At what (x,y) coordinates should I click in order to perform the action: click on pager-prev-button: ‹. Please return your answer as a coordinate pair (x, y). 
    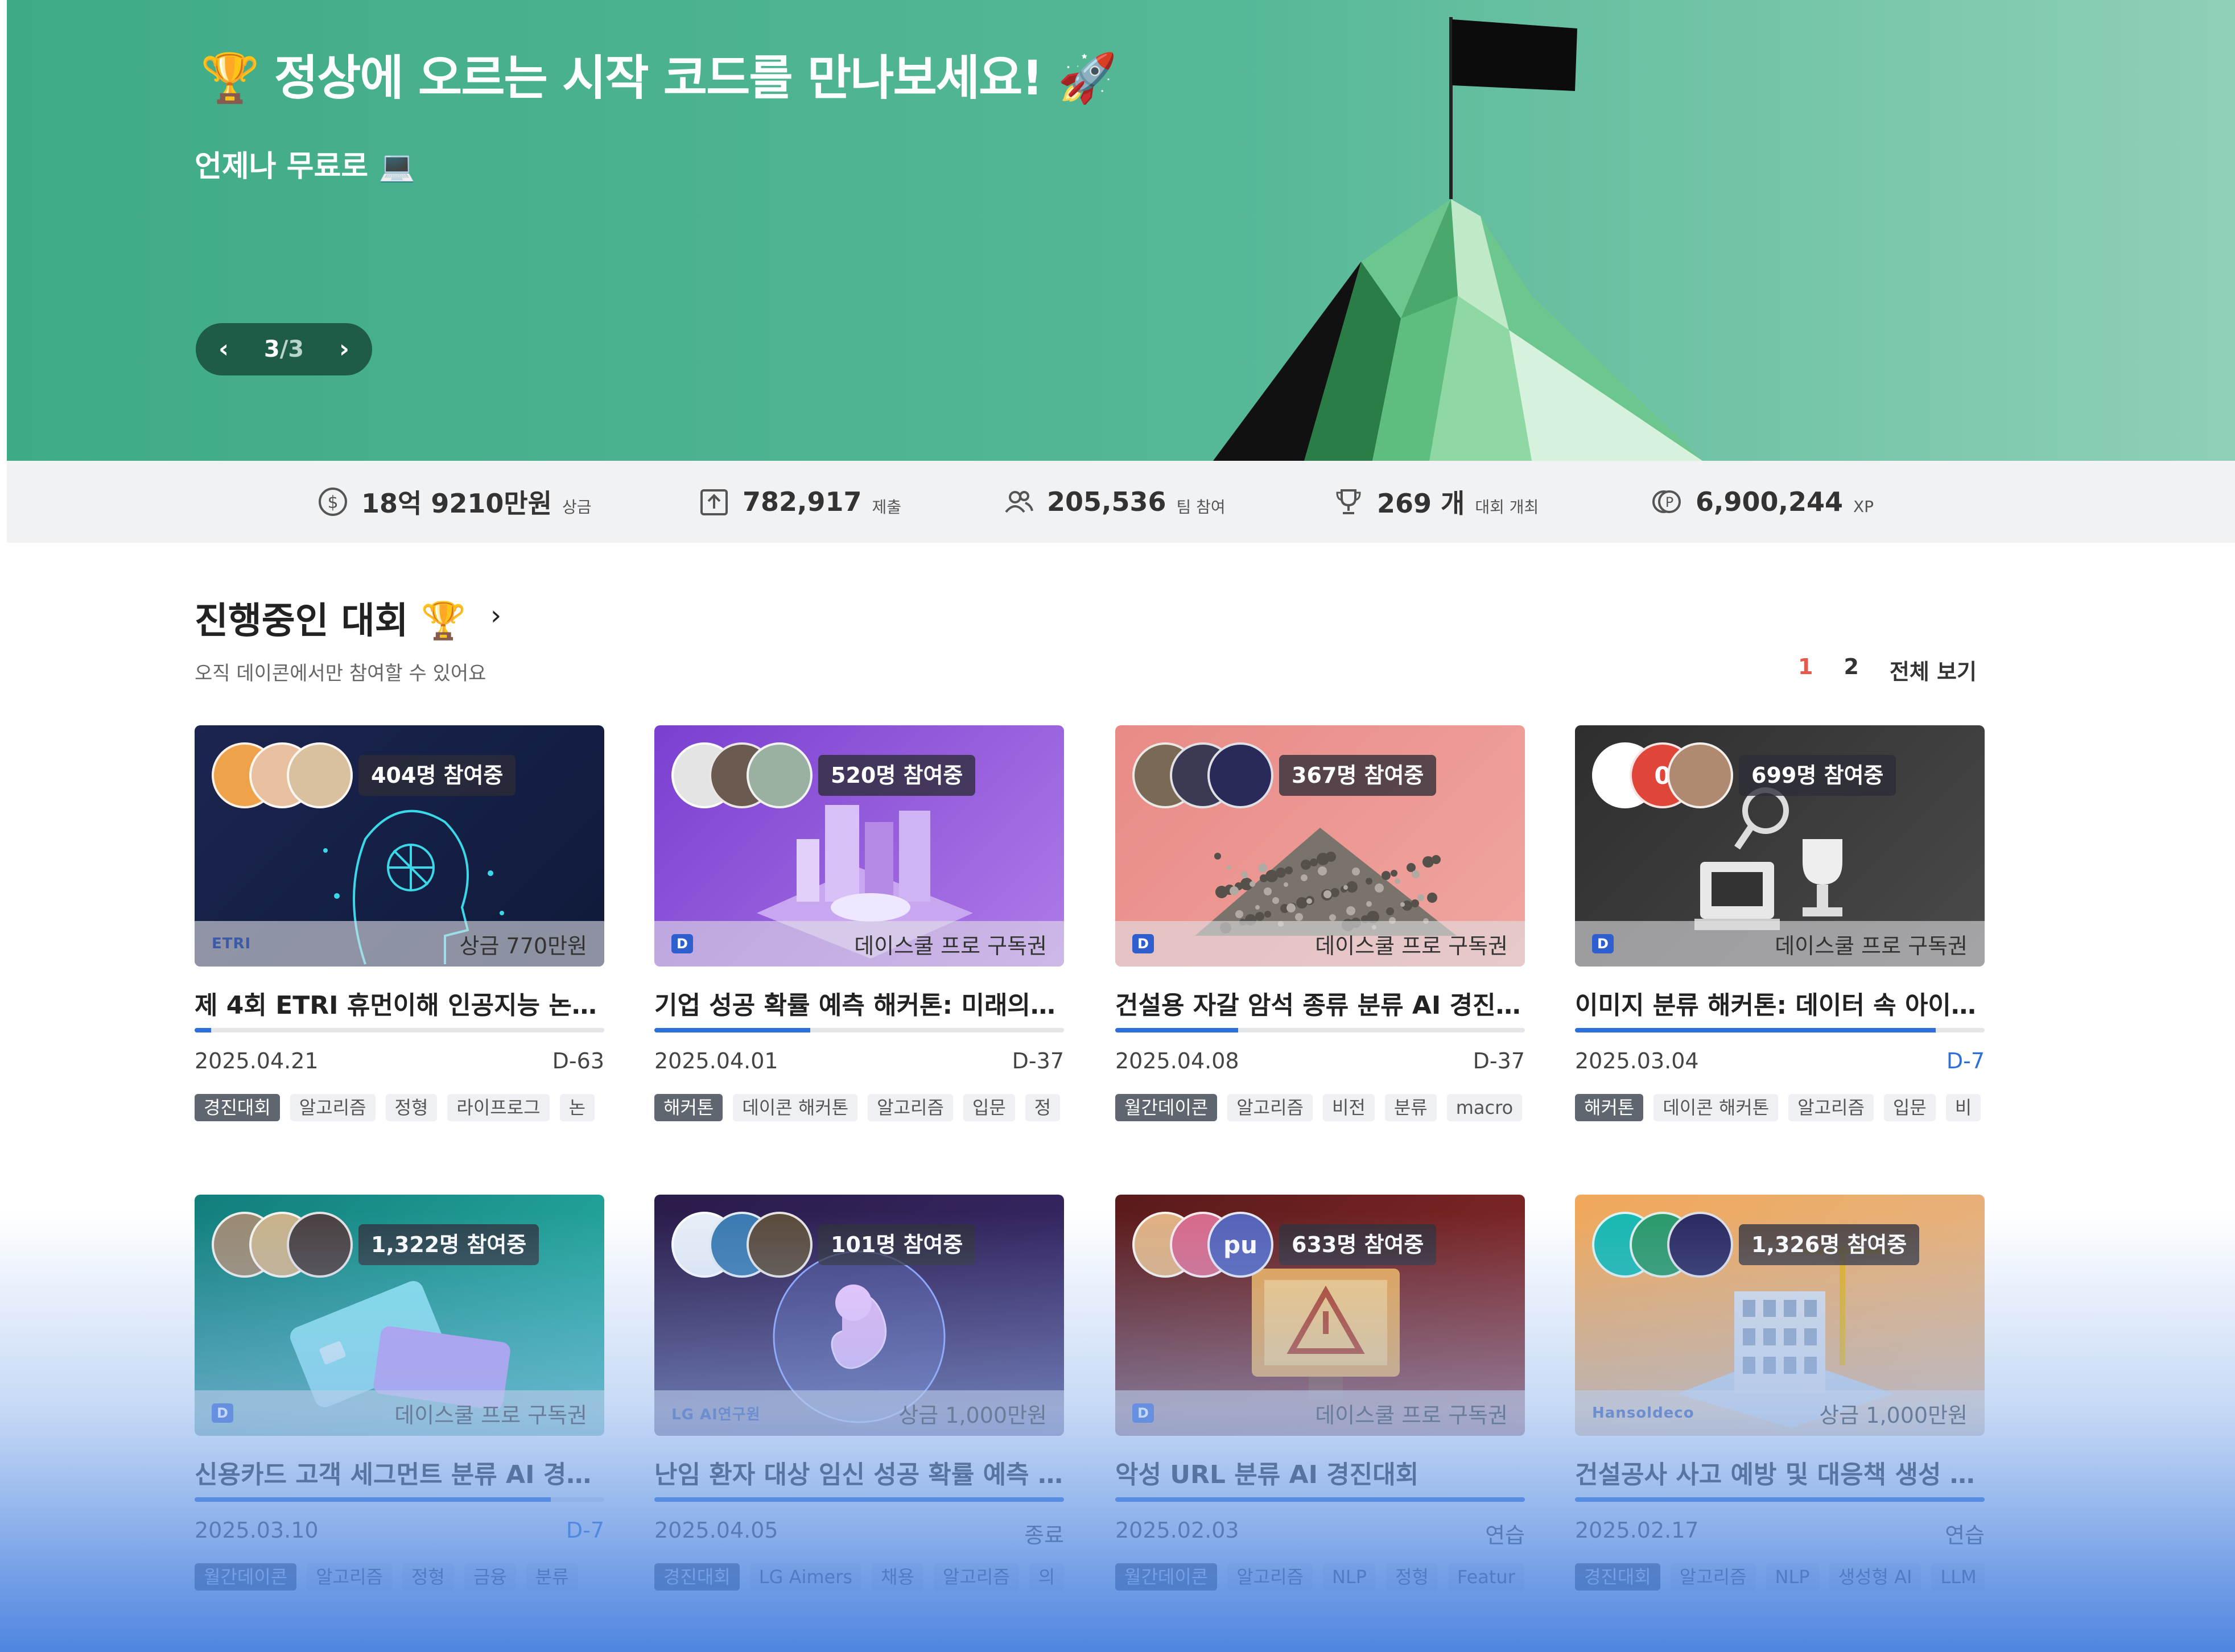
    Looking at the image, I should click on (224, 349).